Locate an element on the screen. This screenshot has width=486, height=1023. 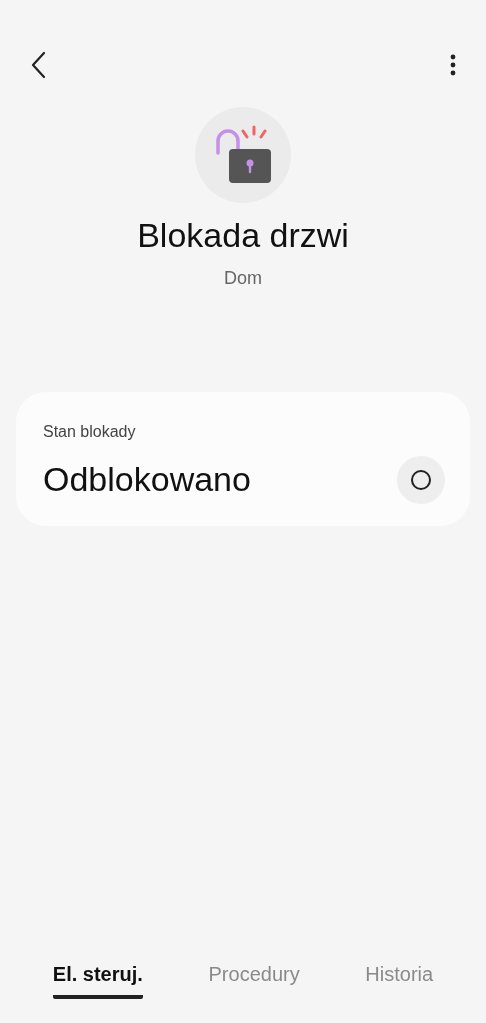
back-icon is located at coordinates (38, 65).